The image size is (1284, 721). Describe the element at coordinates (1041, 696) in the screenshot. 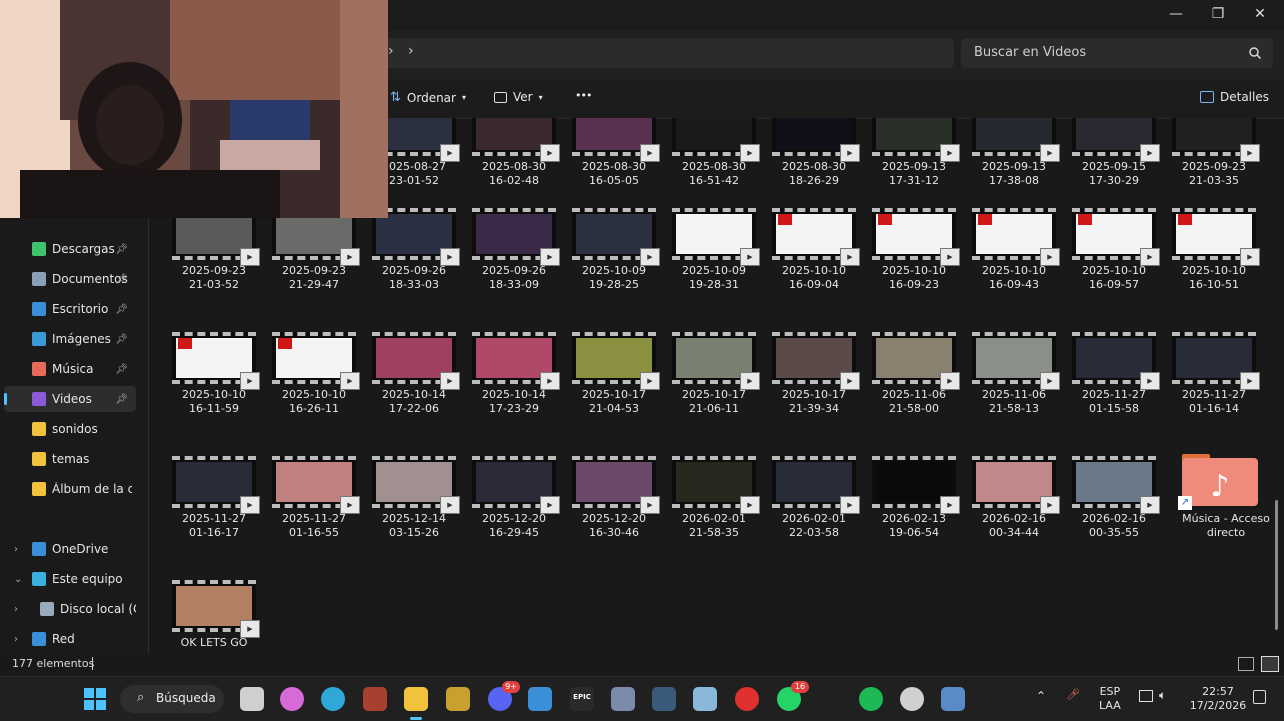

I see `chevron-up-icon: ⌃` at that location.